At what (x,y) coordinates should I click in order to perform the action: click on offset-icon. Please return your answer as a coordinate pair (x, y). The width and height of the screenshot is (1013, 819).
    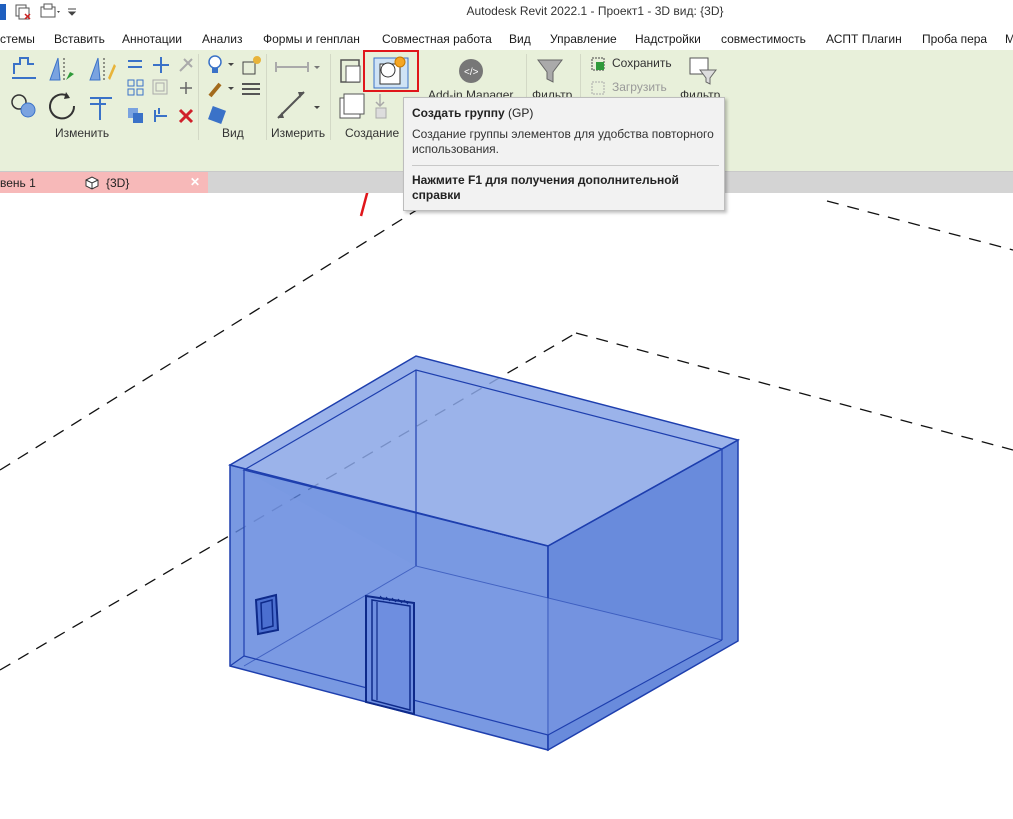
    Looking at the image, I should click on (136, 65).